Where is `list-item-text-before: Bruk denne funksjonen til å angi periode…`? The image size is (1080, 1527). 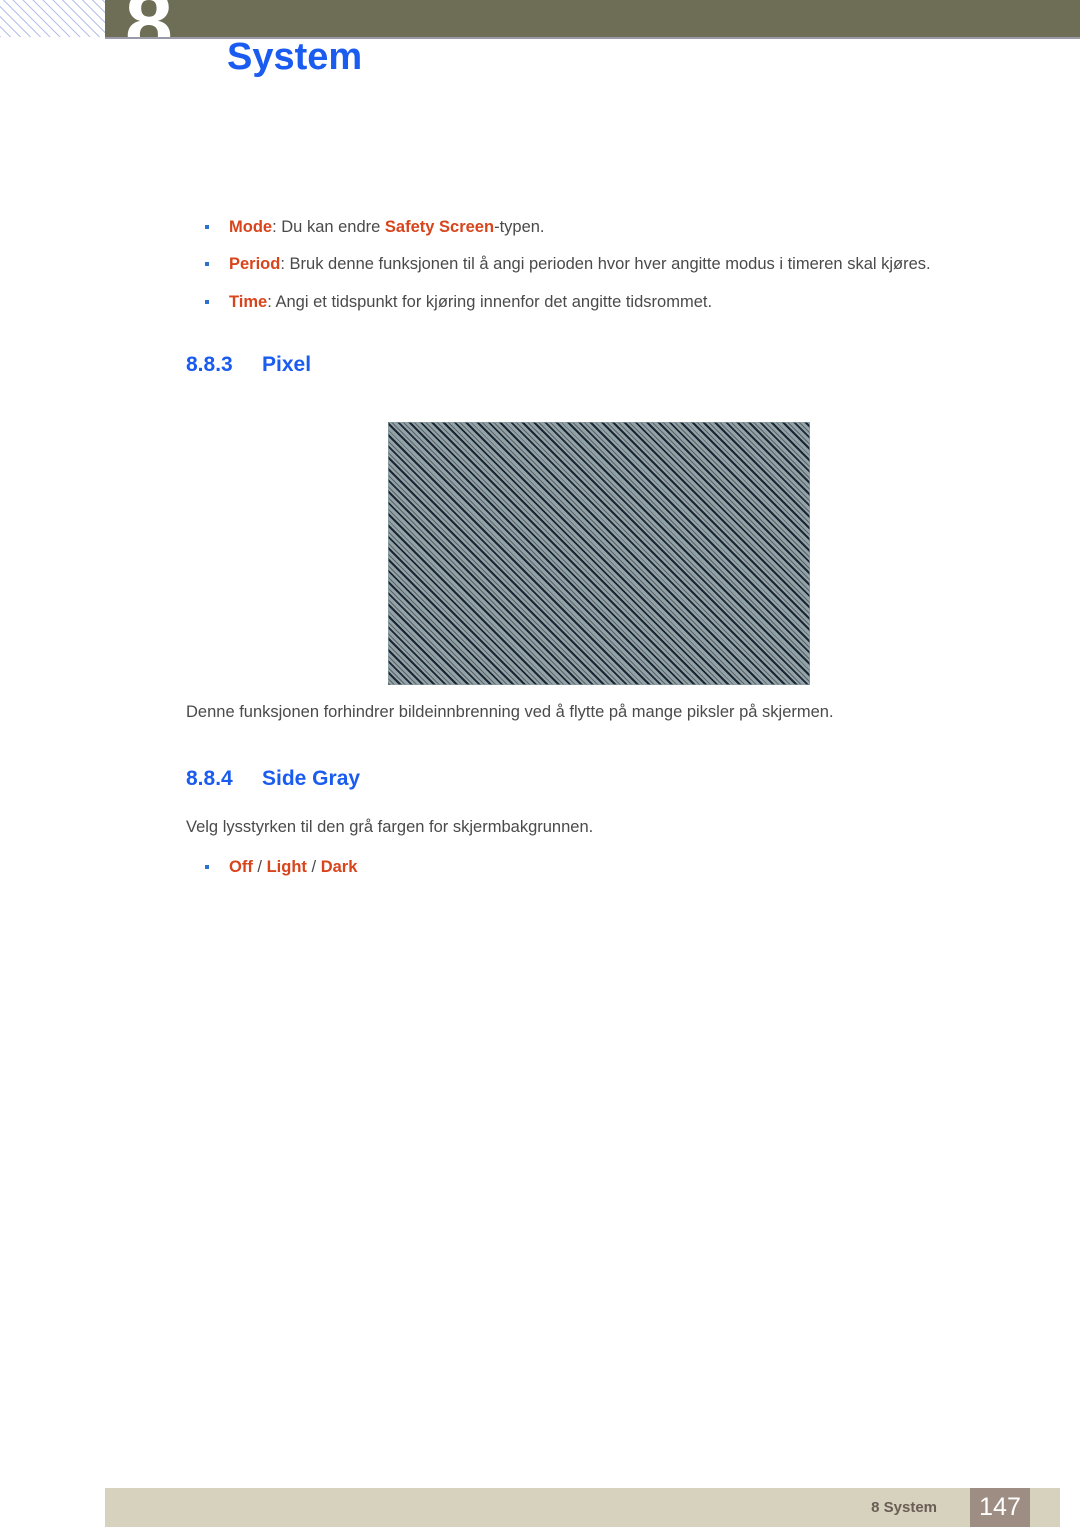
list-item-text-before: Bruk denne funksjonen til å angi periode… is located at coordinates (610, 264).